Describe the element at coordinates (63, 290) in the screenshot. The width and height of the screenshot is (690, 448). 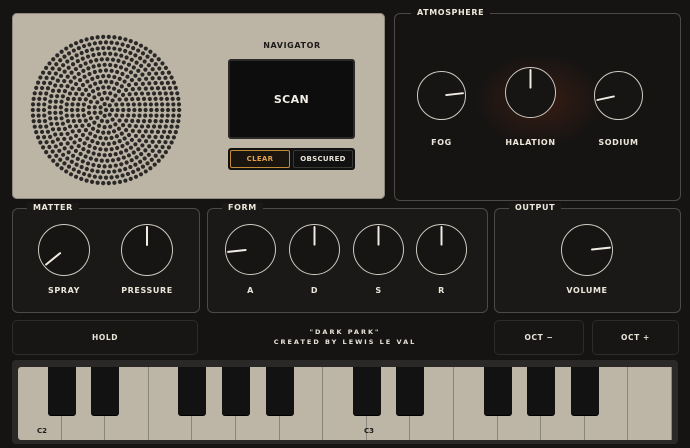
I see `spray-label: SPRAY` at that location.